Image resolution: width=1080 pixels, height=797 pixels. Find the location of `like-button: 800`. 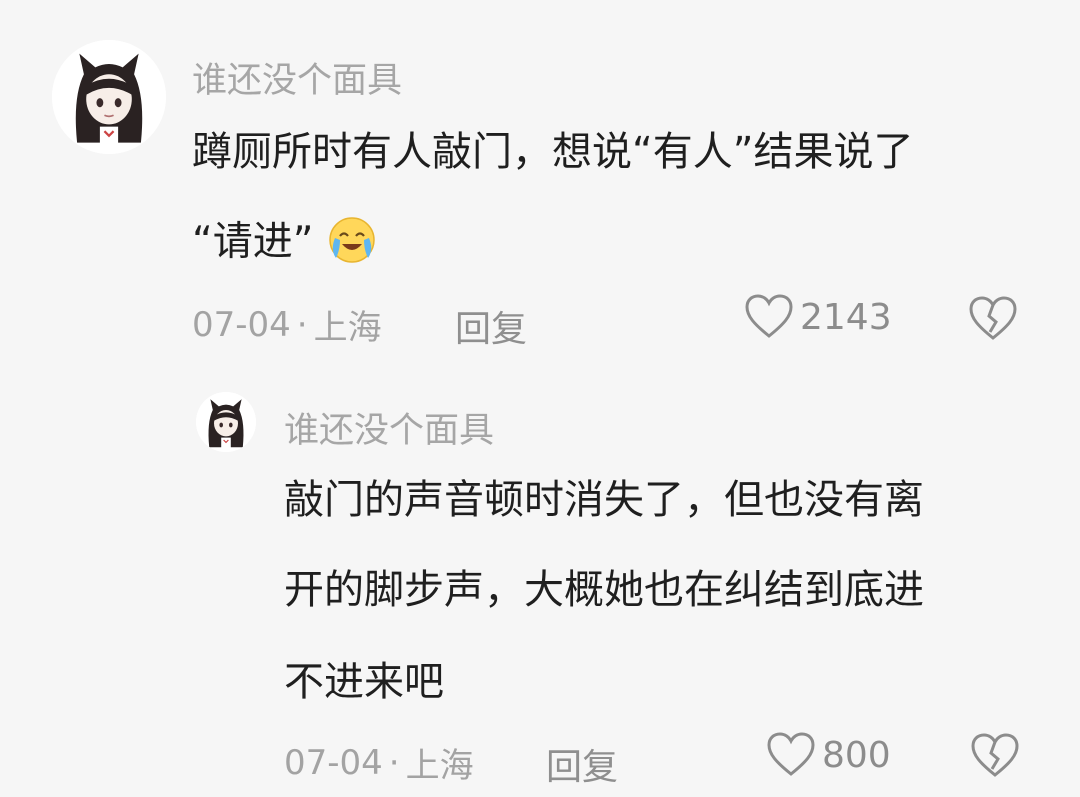

like-button: 800 is located at coordinates (828, 755).